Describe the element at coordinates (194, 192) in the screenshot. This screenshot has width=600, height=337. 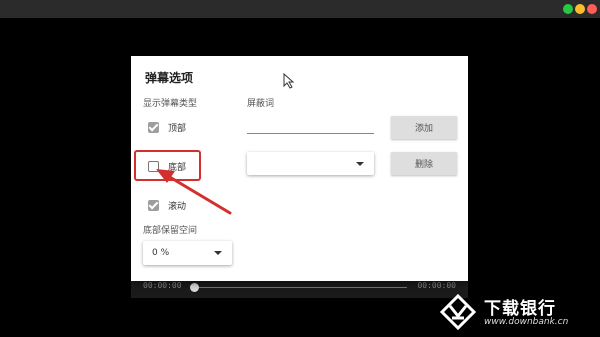
I see `annotation-arrow-icon` at that location.